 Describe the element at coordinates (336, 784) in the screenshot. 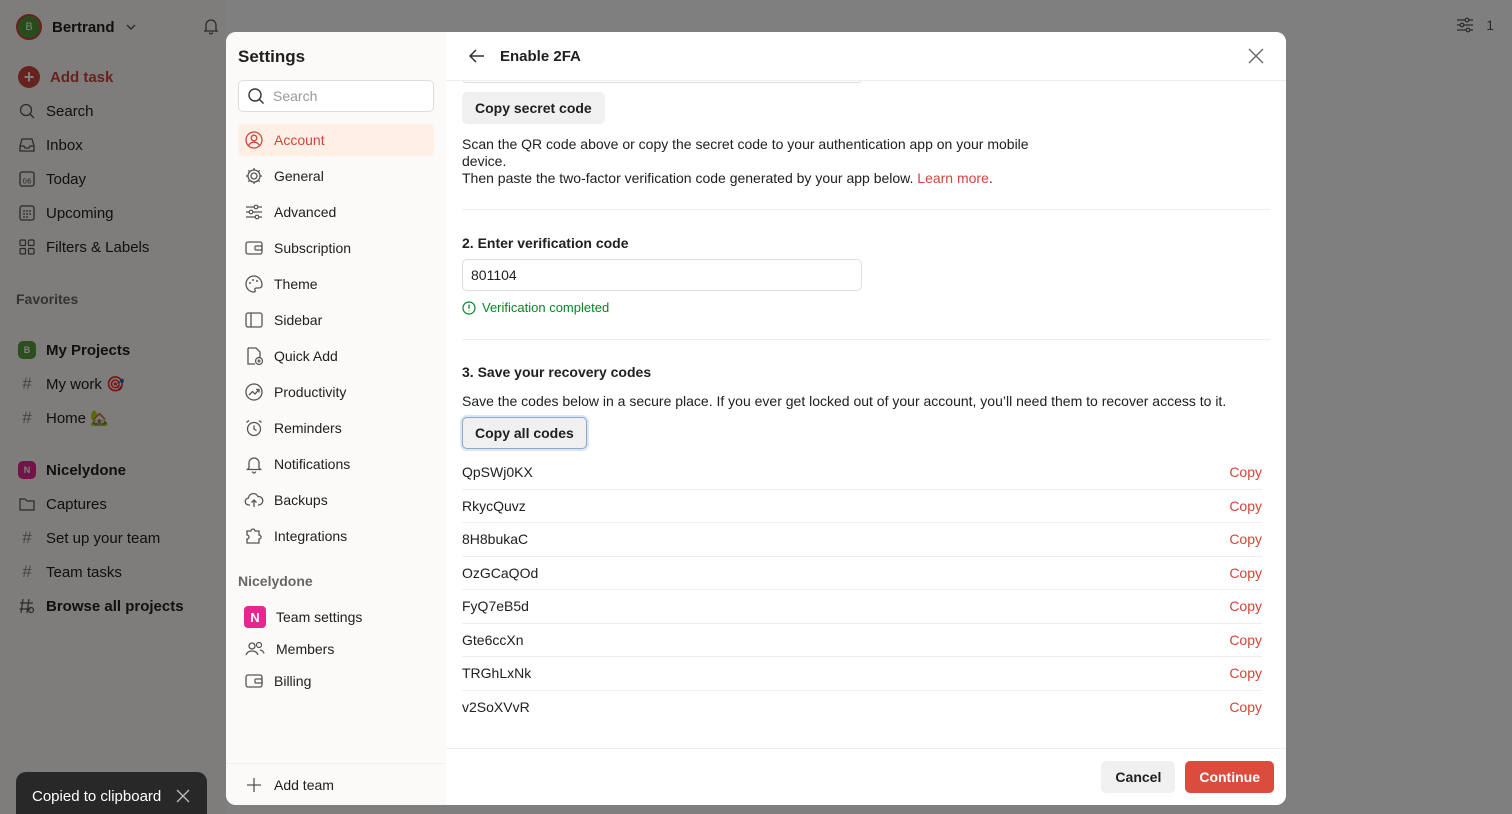

I see `add-team-button: Add team` at that location.